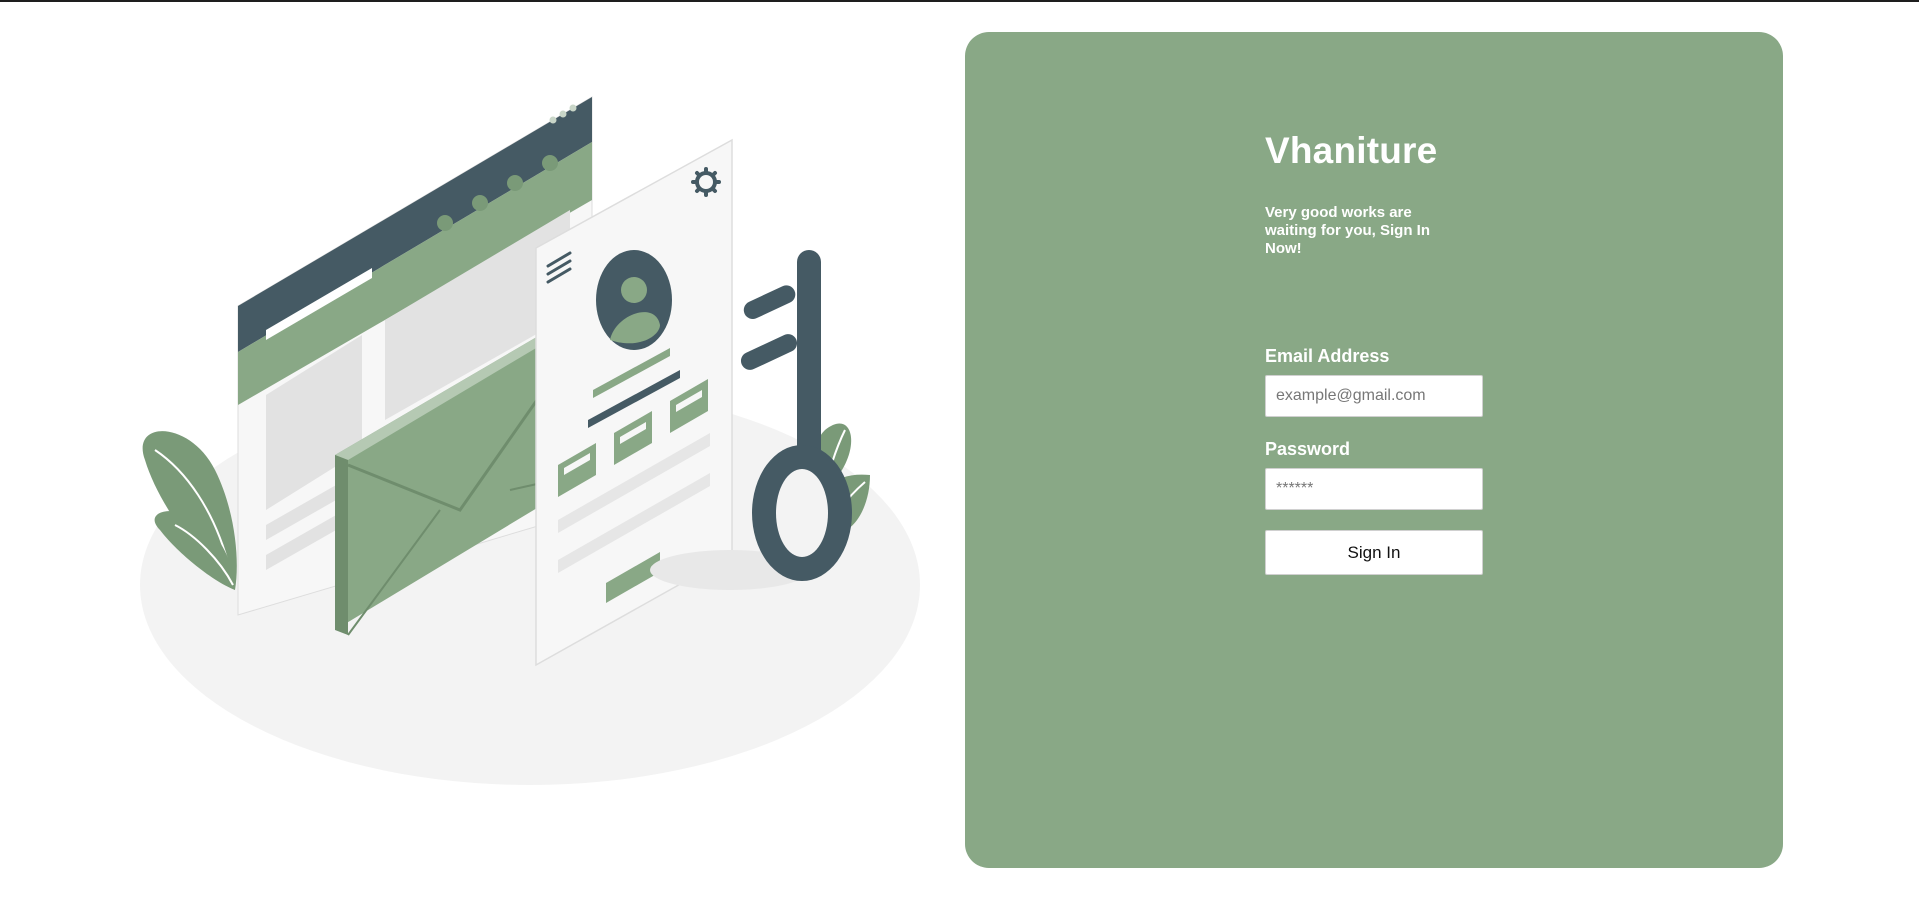  What do you see at coordinates (1351, 150) in the screenshot?
I see `brand-title: Vhaniture` at bounding box center [1351, 150].